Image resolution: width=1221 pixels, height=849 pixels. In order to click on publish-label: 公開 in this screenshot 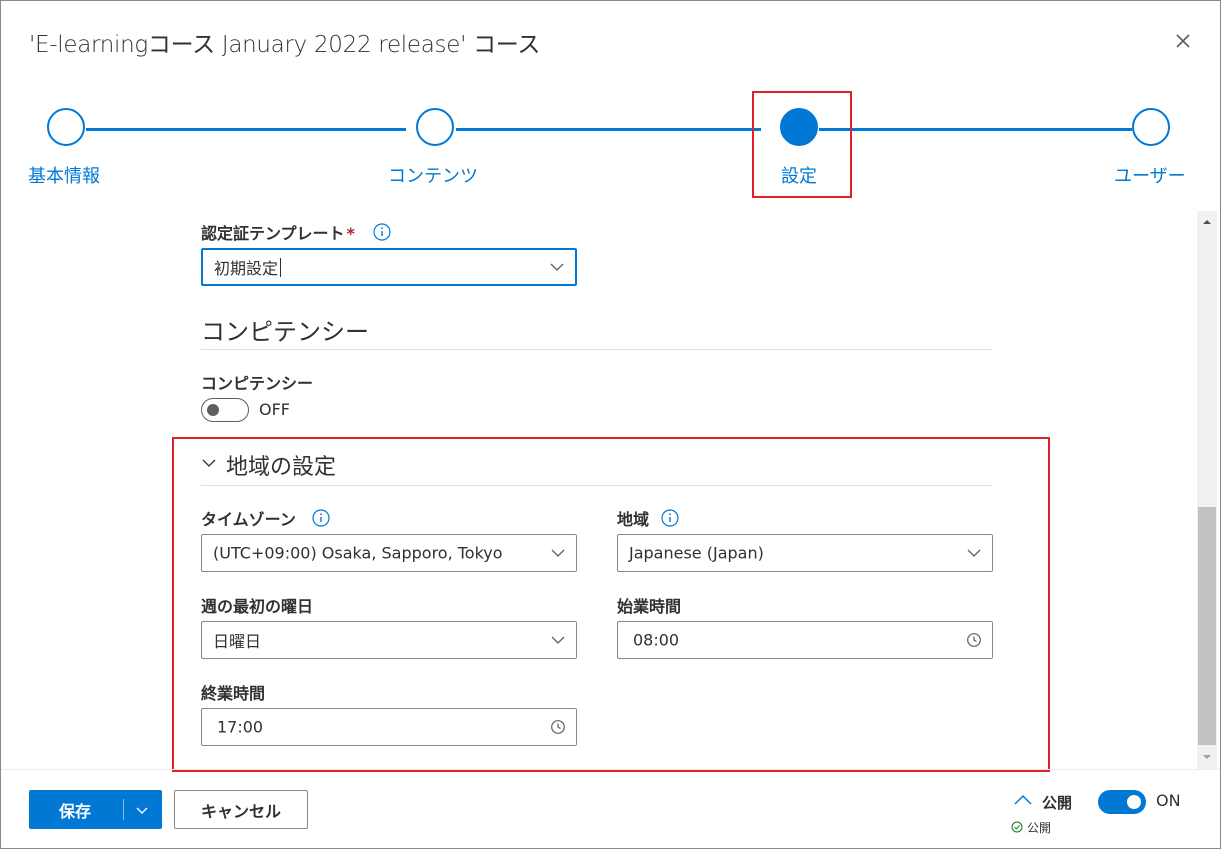, I will do `click(1057, 803)`.